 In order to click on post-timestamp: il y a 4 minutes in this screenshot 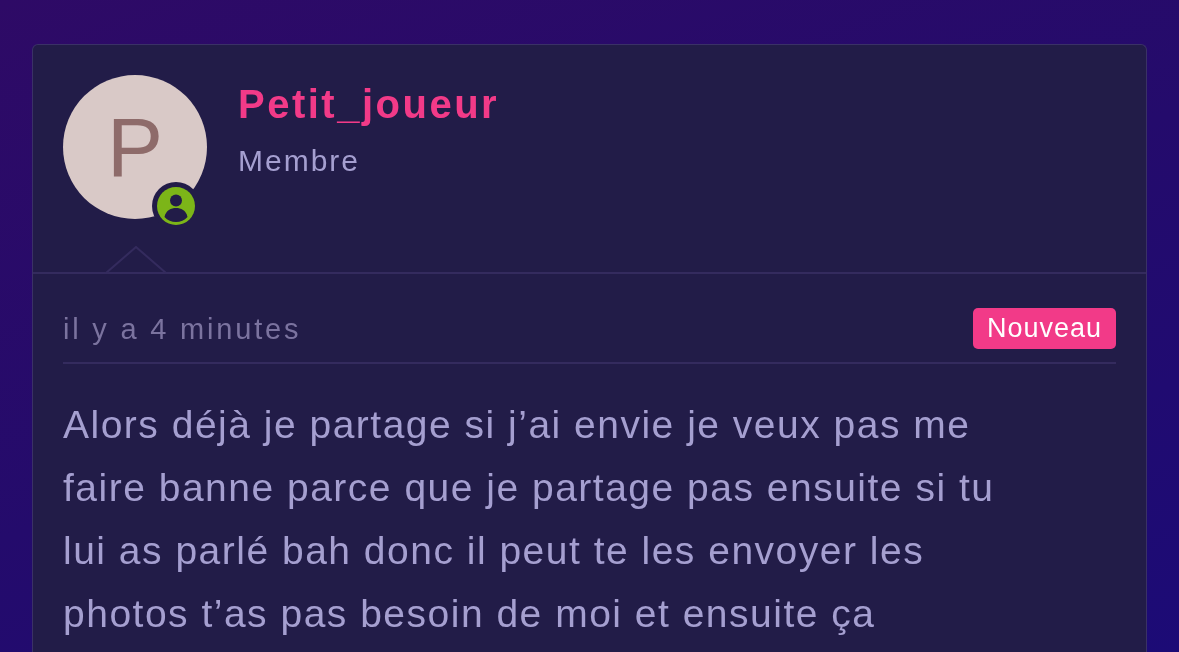, I will do `click(182, 329)`.